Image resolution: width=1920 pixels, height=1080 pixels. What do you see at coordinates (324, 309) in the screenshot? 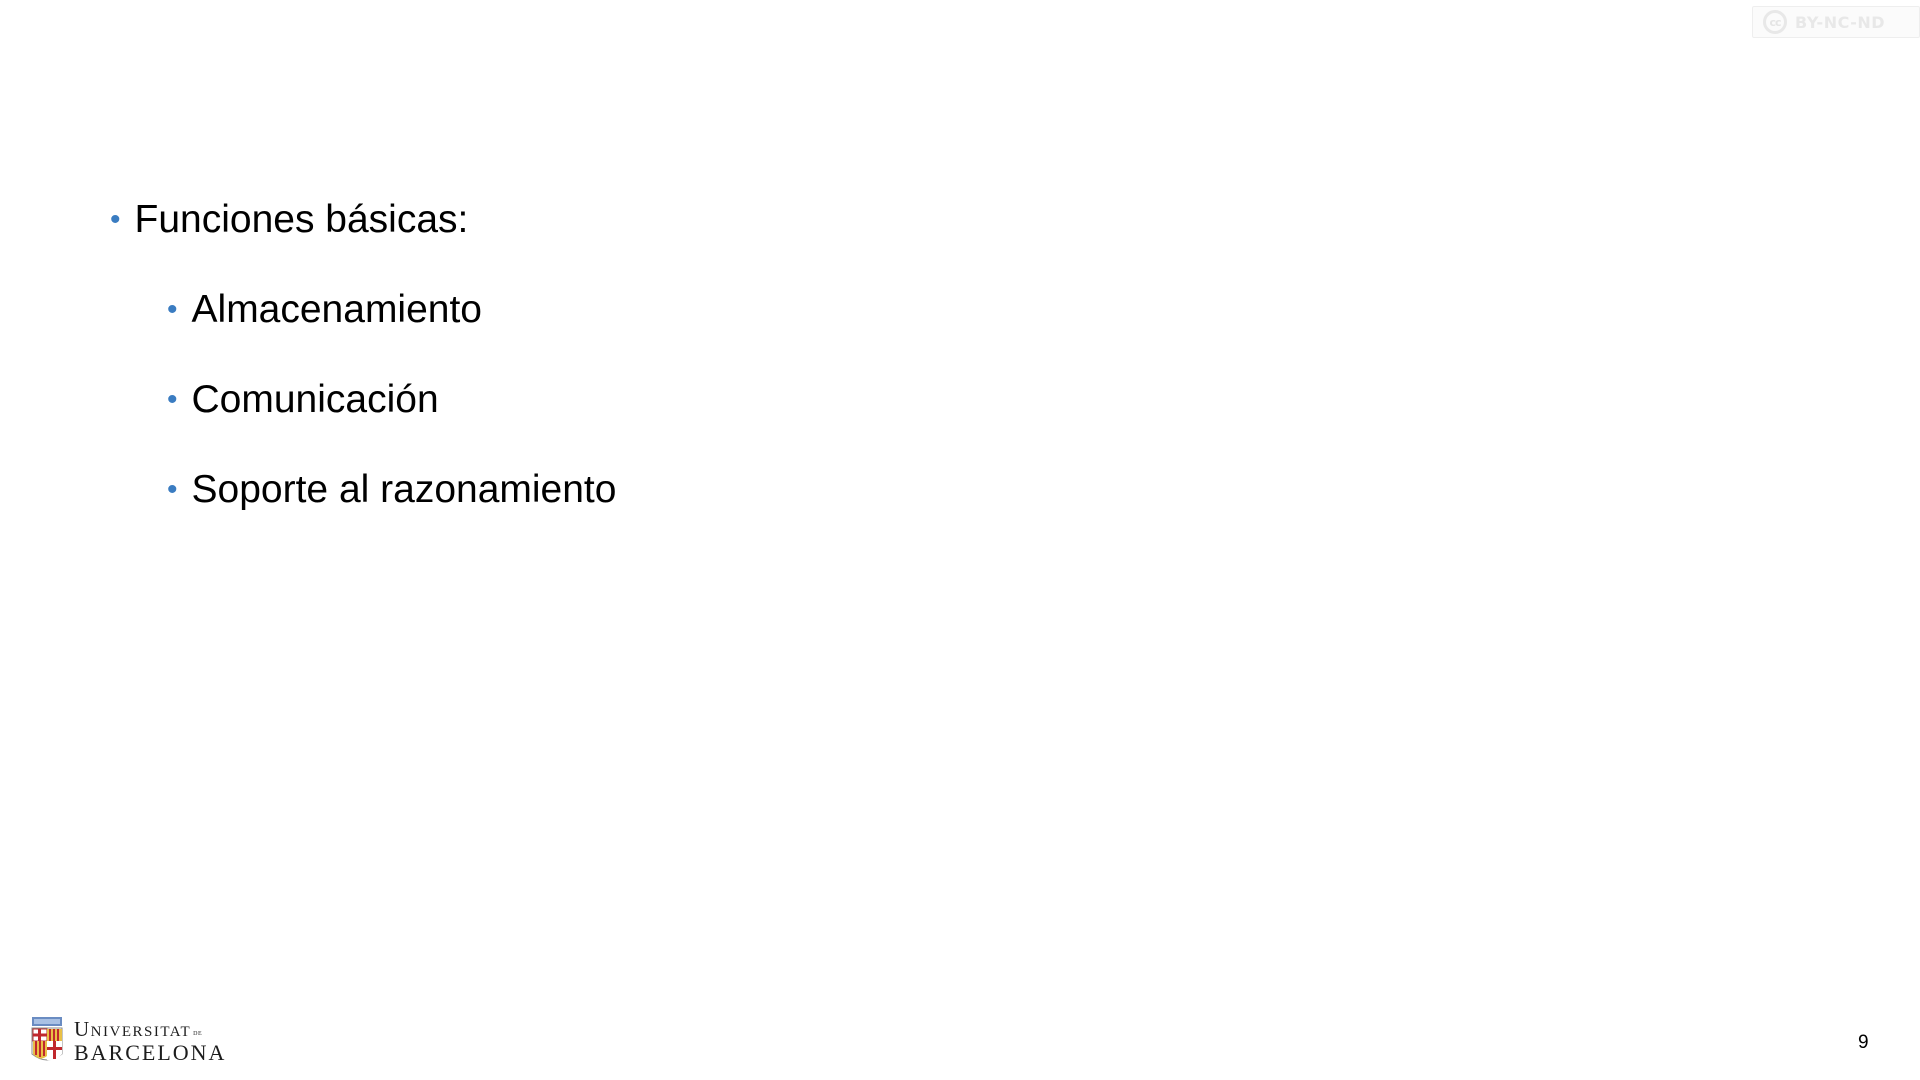
I see `bullet-item-almacenamiento: • Almacenamiento` at bounding box center [324, 309].